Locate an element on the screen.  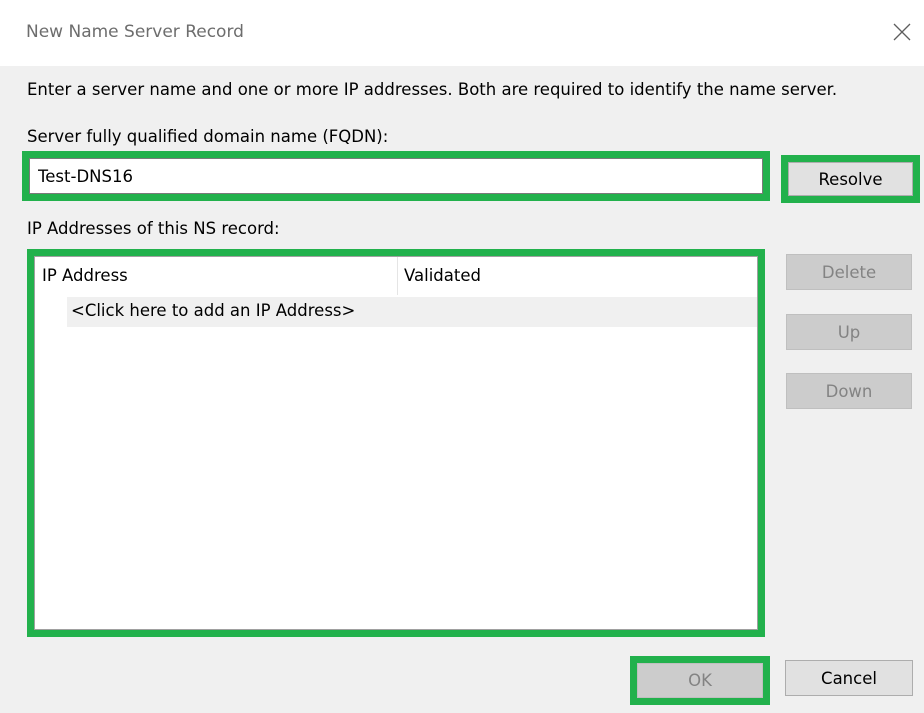
delete-button: Delete is located at coordinates (849, 272).